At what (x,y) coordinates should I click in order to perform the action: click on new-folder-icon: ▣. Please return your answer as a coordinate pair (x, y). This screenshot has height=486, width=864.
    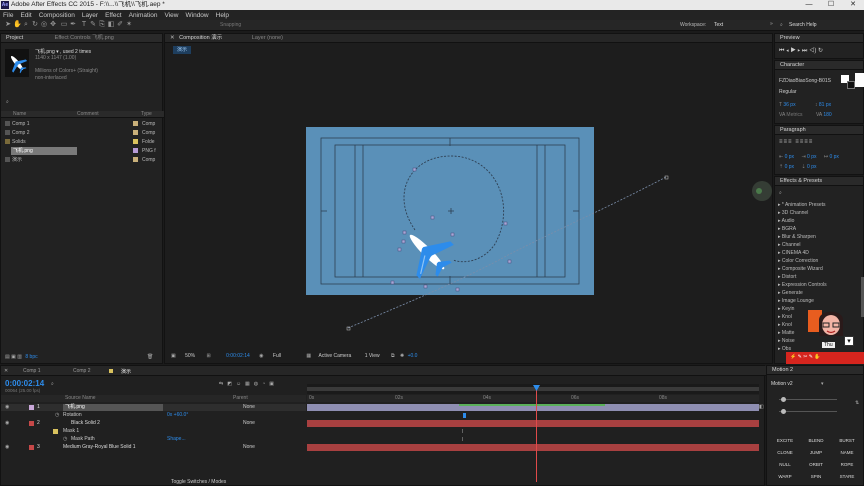
    Looking at the image, I should click on (13, 357).